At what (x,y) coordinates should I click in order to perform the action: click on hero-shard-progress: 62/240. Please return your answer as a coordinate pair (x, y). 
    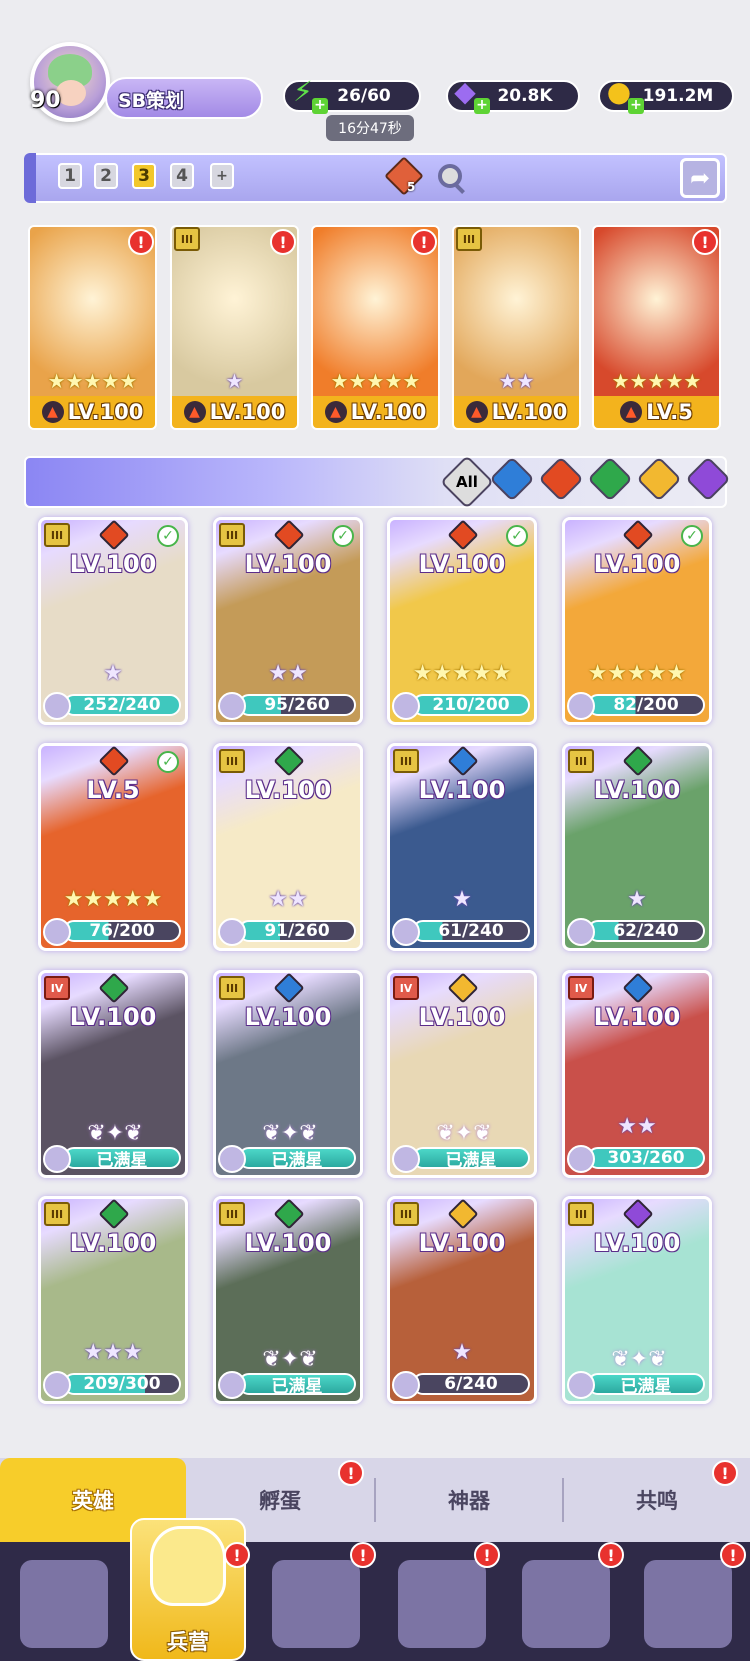
    Looking at the image, I should click on (646, 931).